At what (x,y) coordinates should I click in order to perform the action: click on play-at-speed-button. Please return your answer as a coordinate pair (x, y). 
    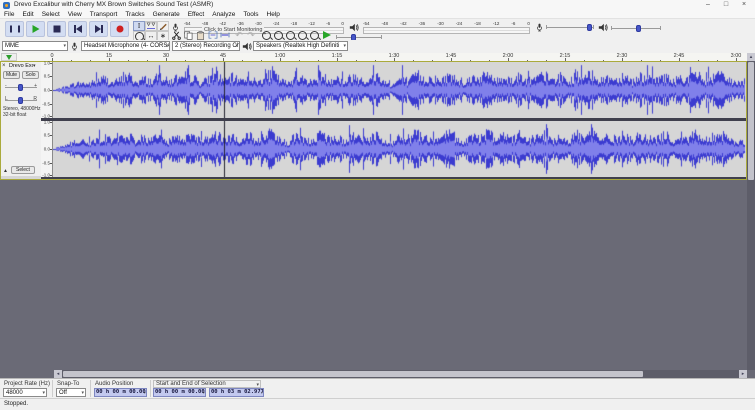
    Looking at the image, I should click on (327, 35).